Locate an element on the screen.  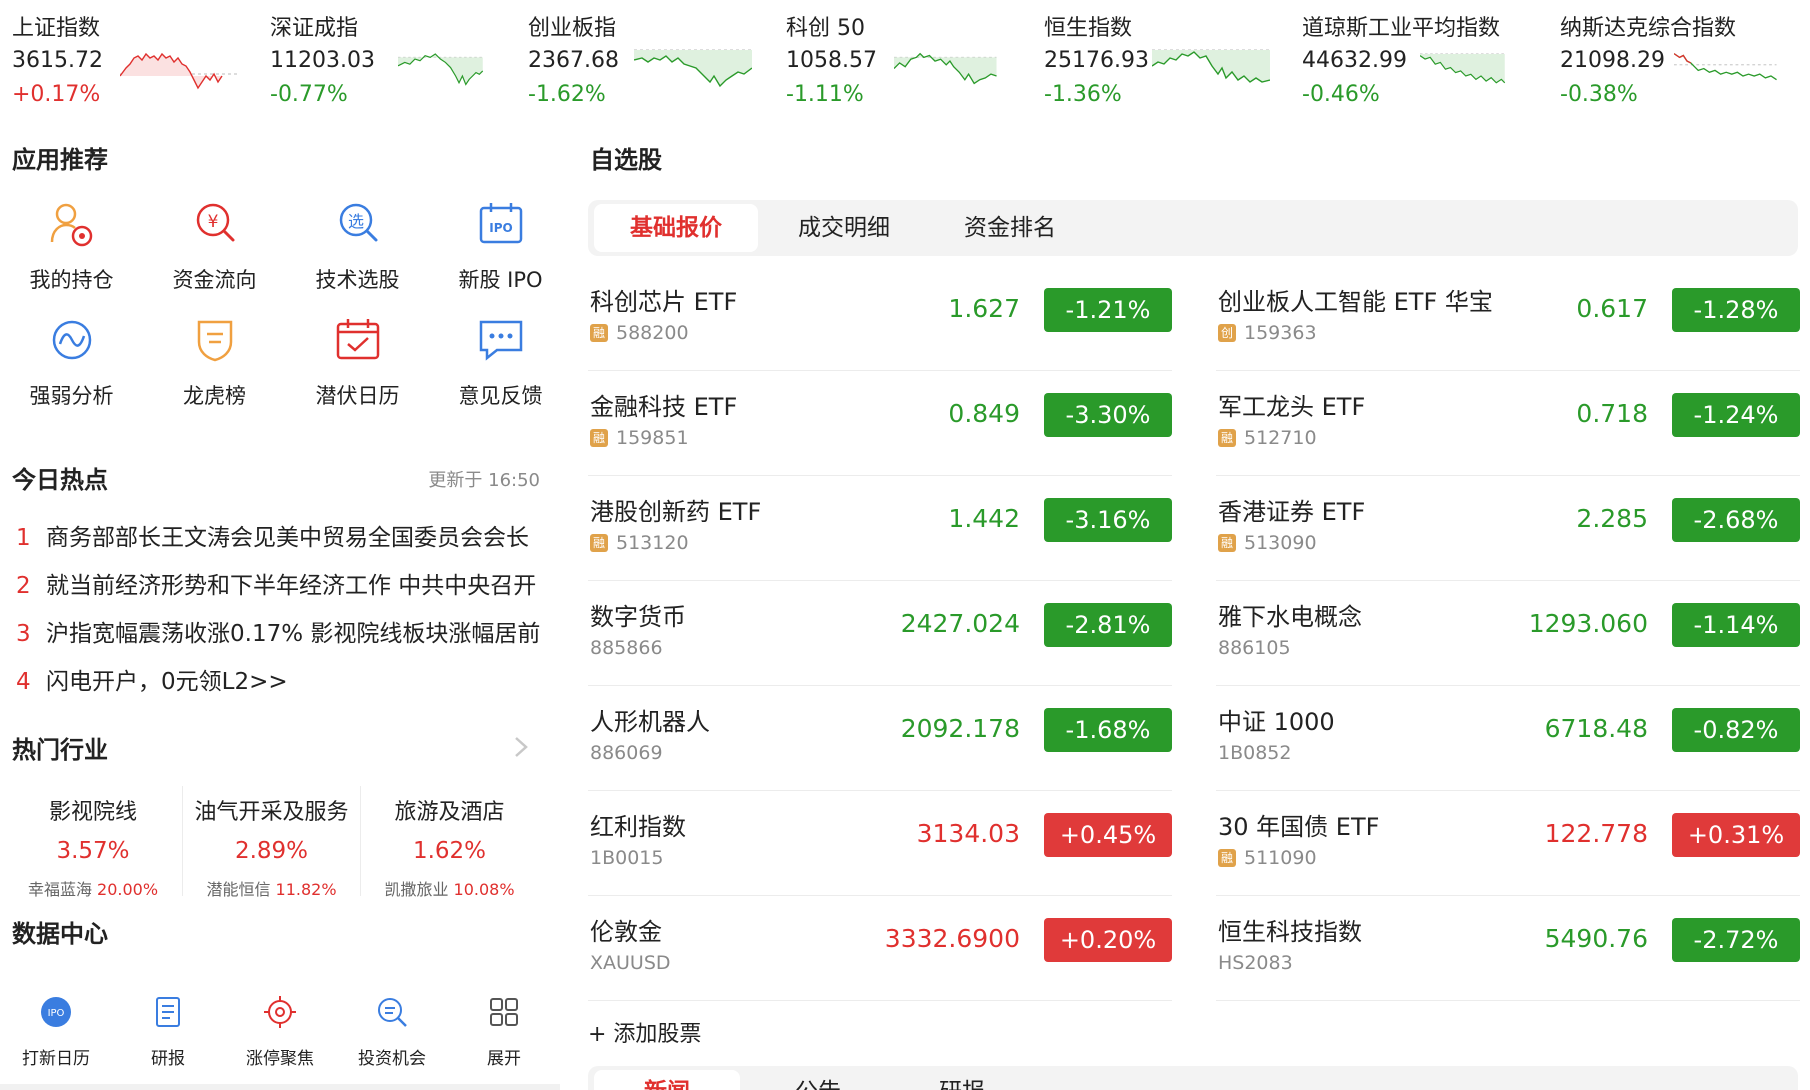
industry-name: 影视院线 is located at coordinates (92, 812).